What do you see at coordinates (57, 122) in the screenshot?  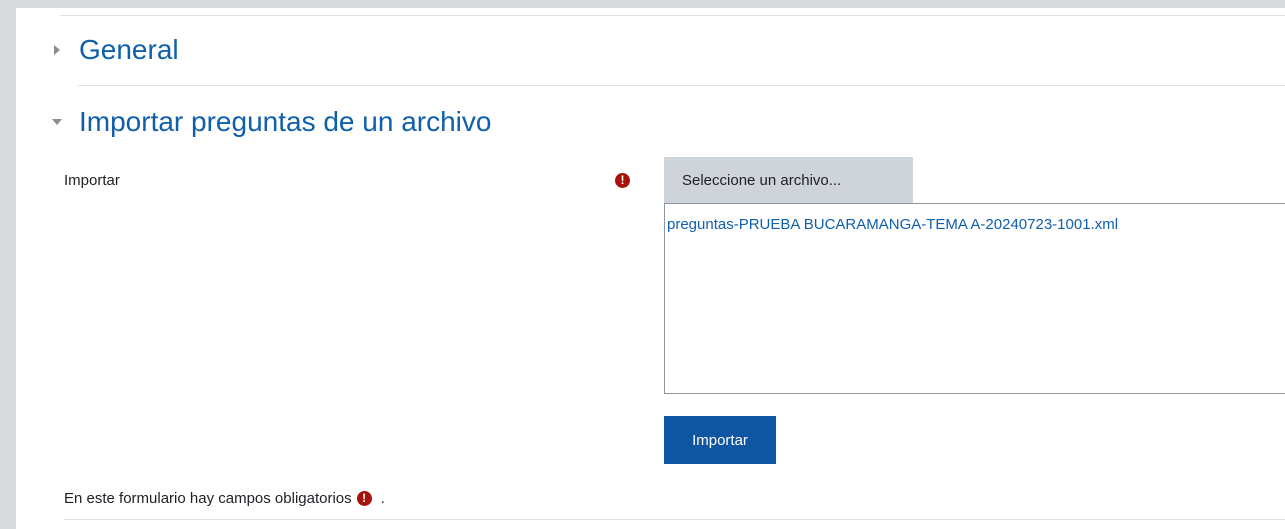 I see `chevron-down-icon` at bounding box center [57, 122].